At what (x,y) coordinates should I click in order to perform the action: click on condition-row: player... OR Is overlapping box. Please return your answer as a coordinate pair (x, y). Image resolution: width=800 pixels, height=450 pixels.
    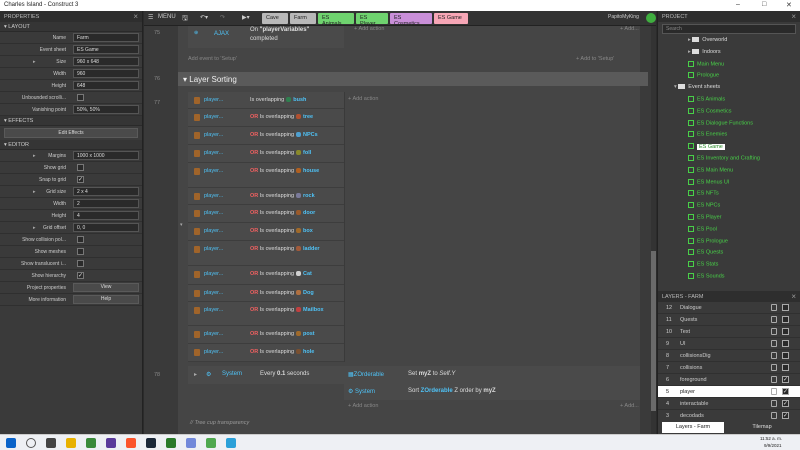
    Looking at the image, I should click on (266, 232).